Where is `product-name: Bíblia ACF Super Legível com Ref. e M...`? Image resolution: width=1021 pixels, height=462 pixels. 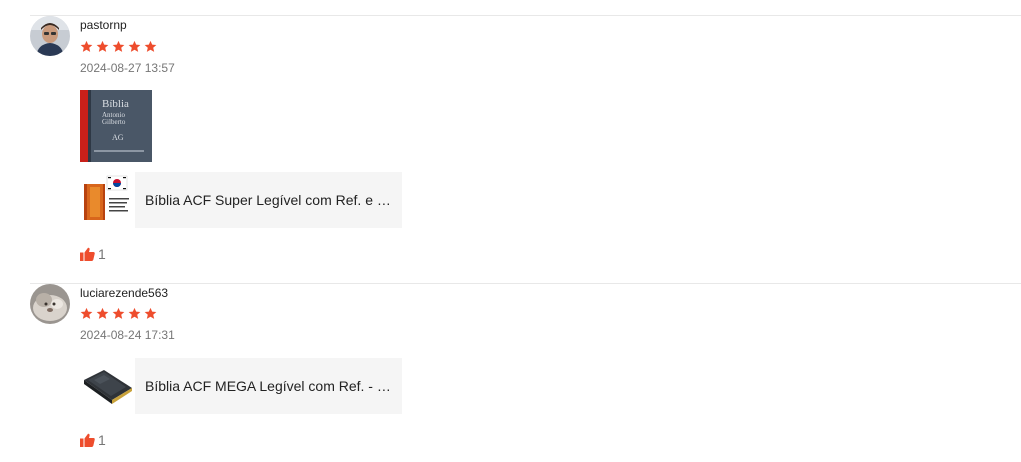 product-name: Bíblia ACF Super Legível com Ref. e M... is located at coordinates (268, 200).